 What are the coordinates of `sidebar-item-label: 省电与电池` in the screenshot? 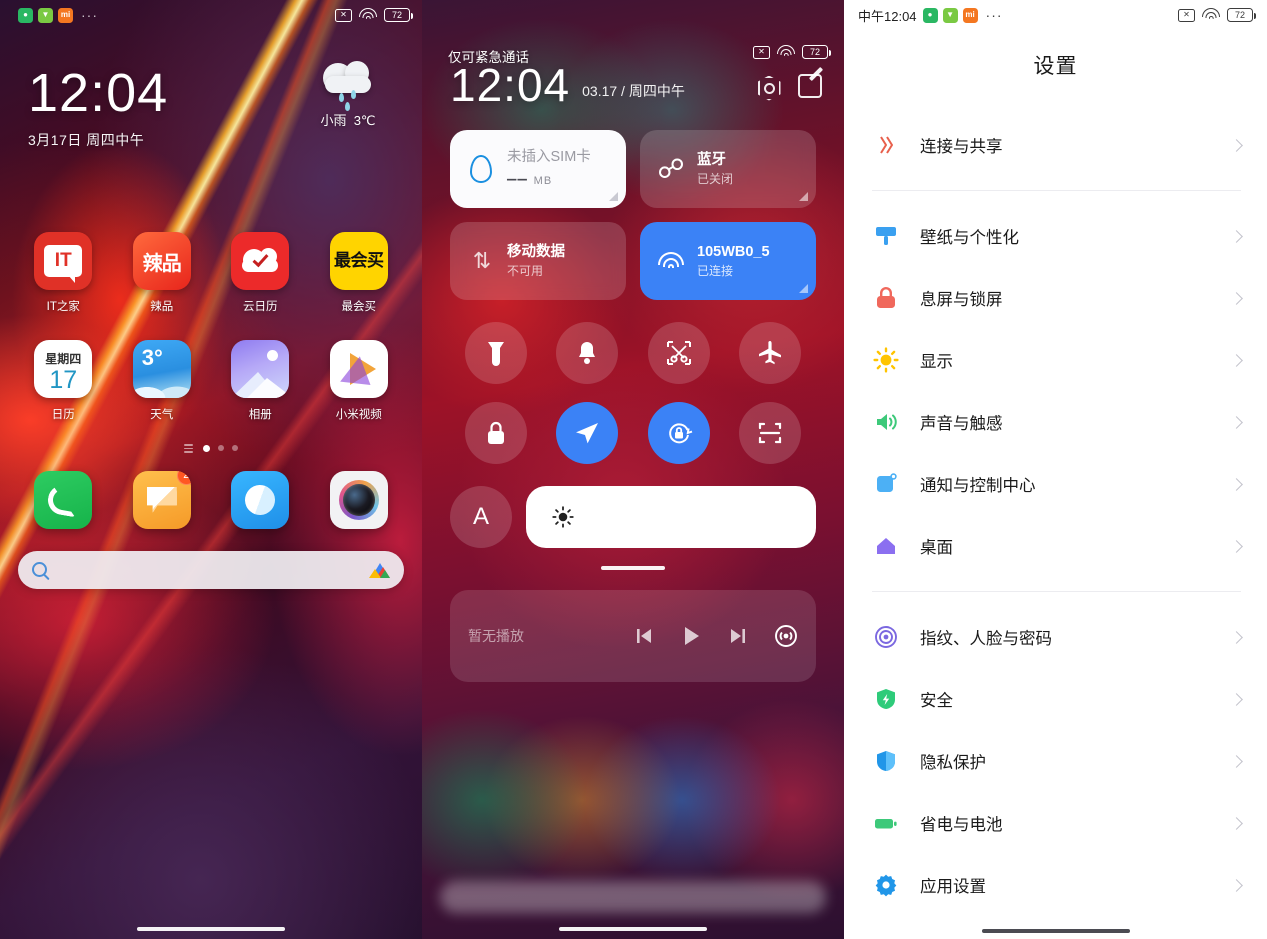 It's located at (961, 825).